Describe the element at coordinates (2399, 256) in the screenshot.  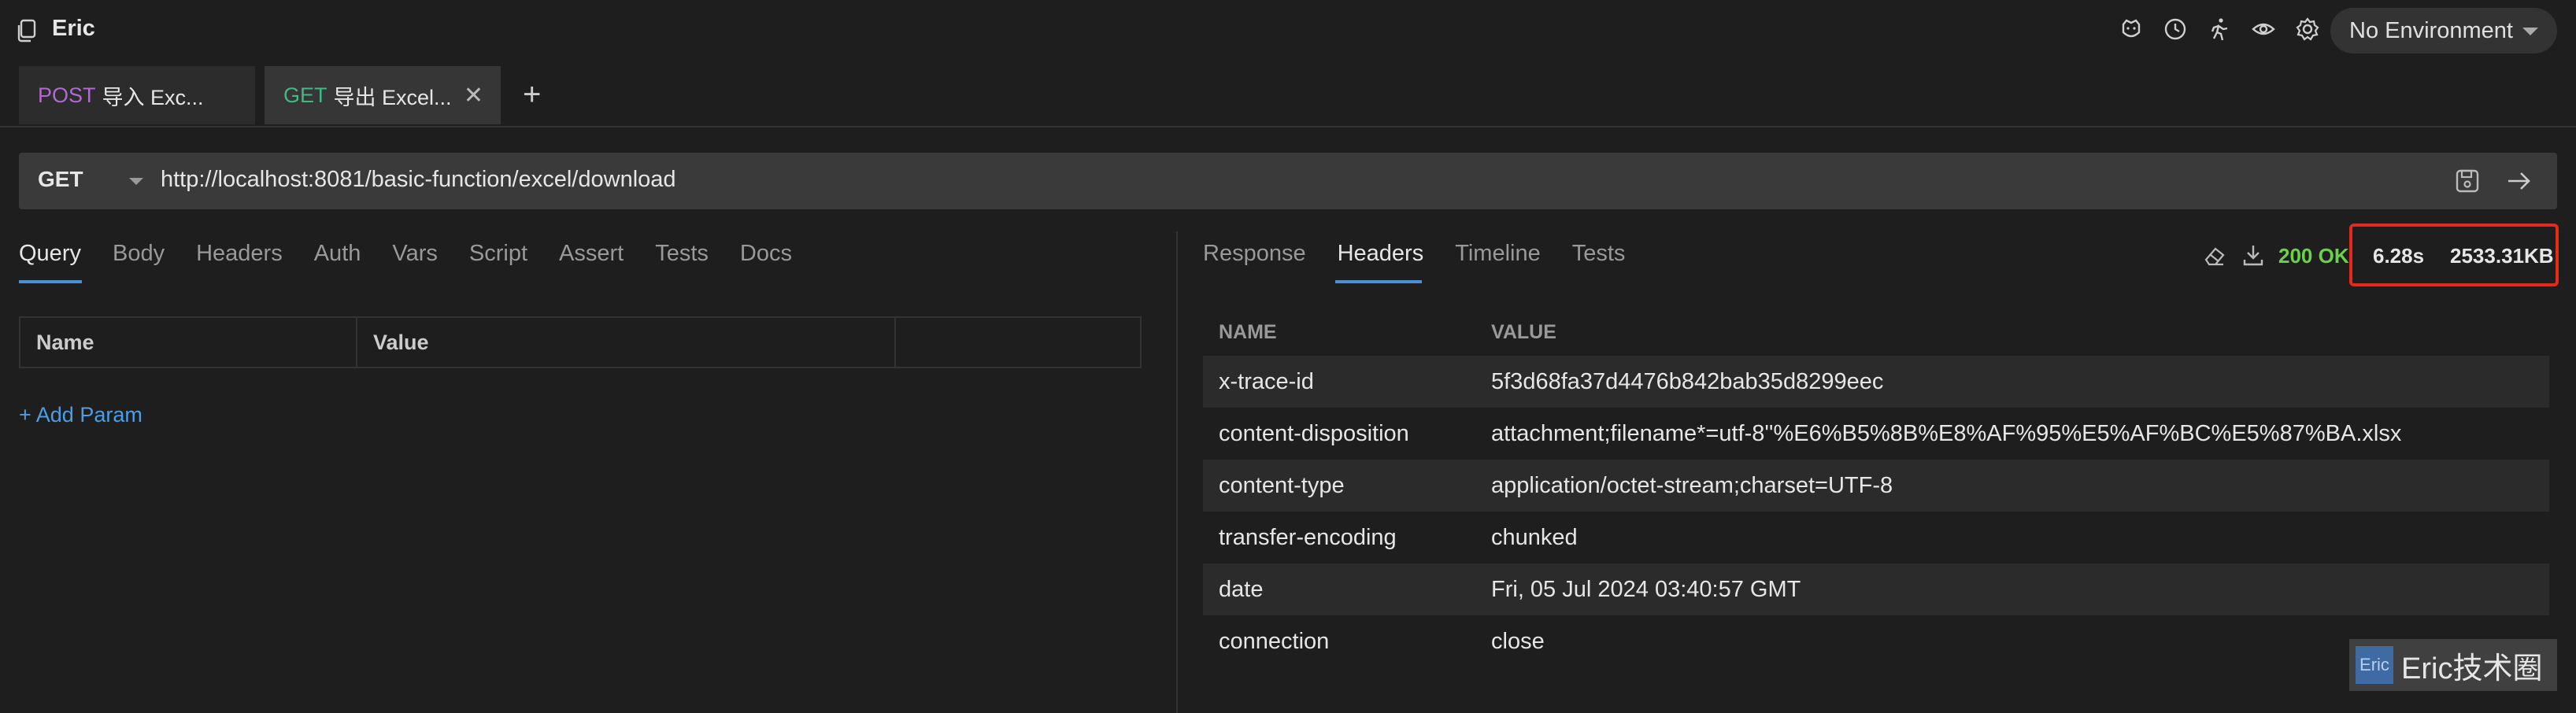
I see `response-duration: 6.28s` at that location.